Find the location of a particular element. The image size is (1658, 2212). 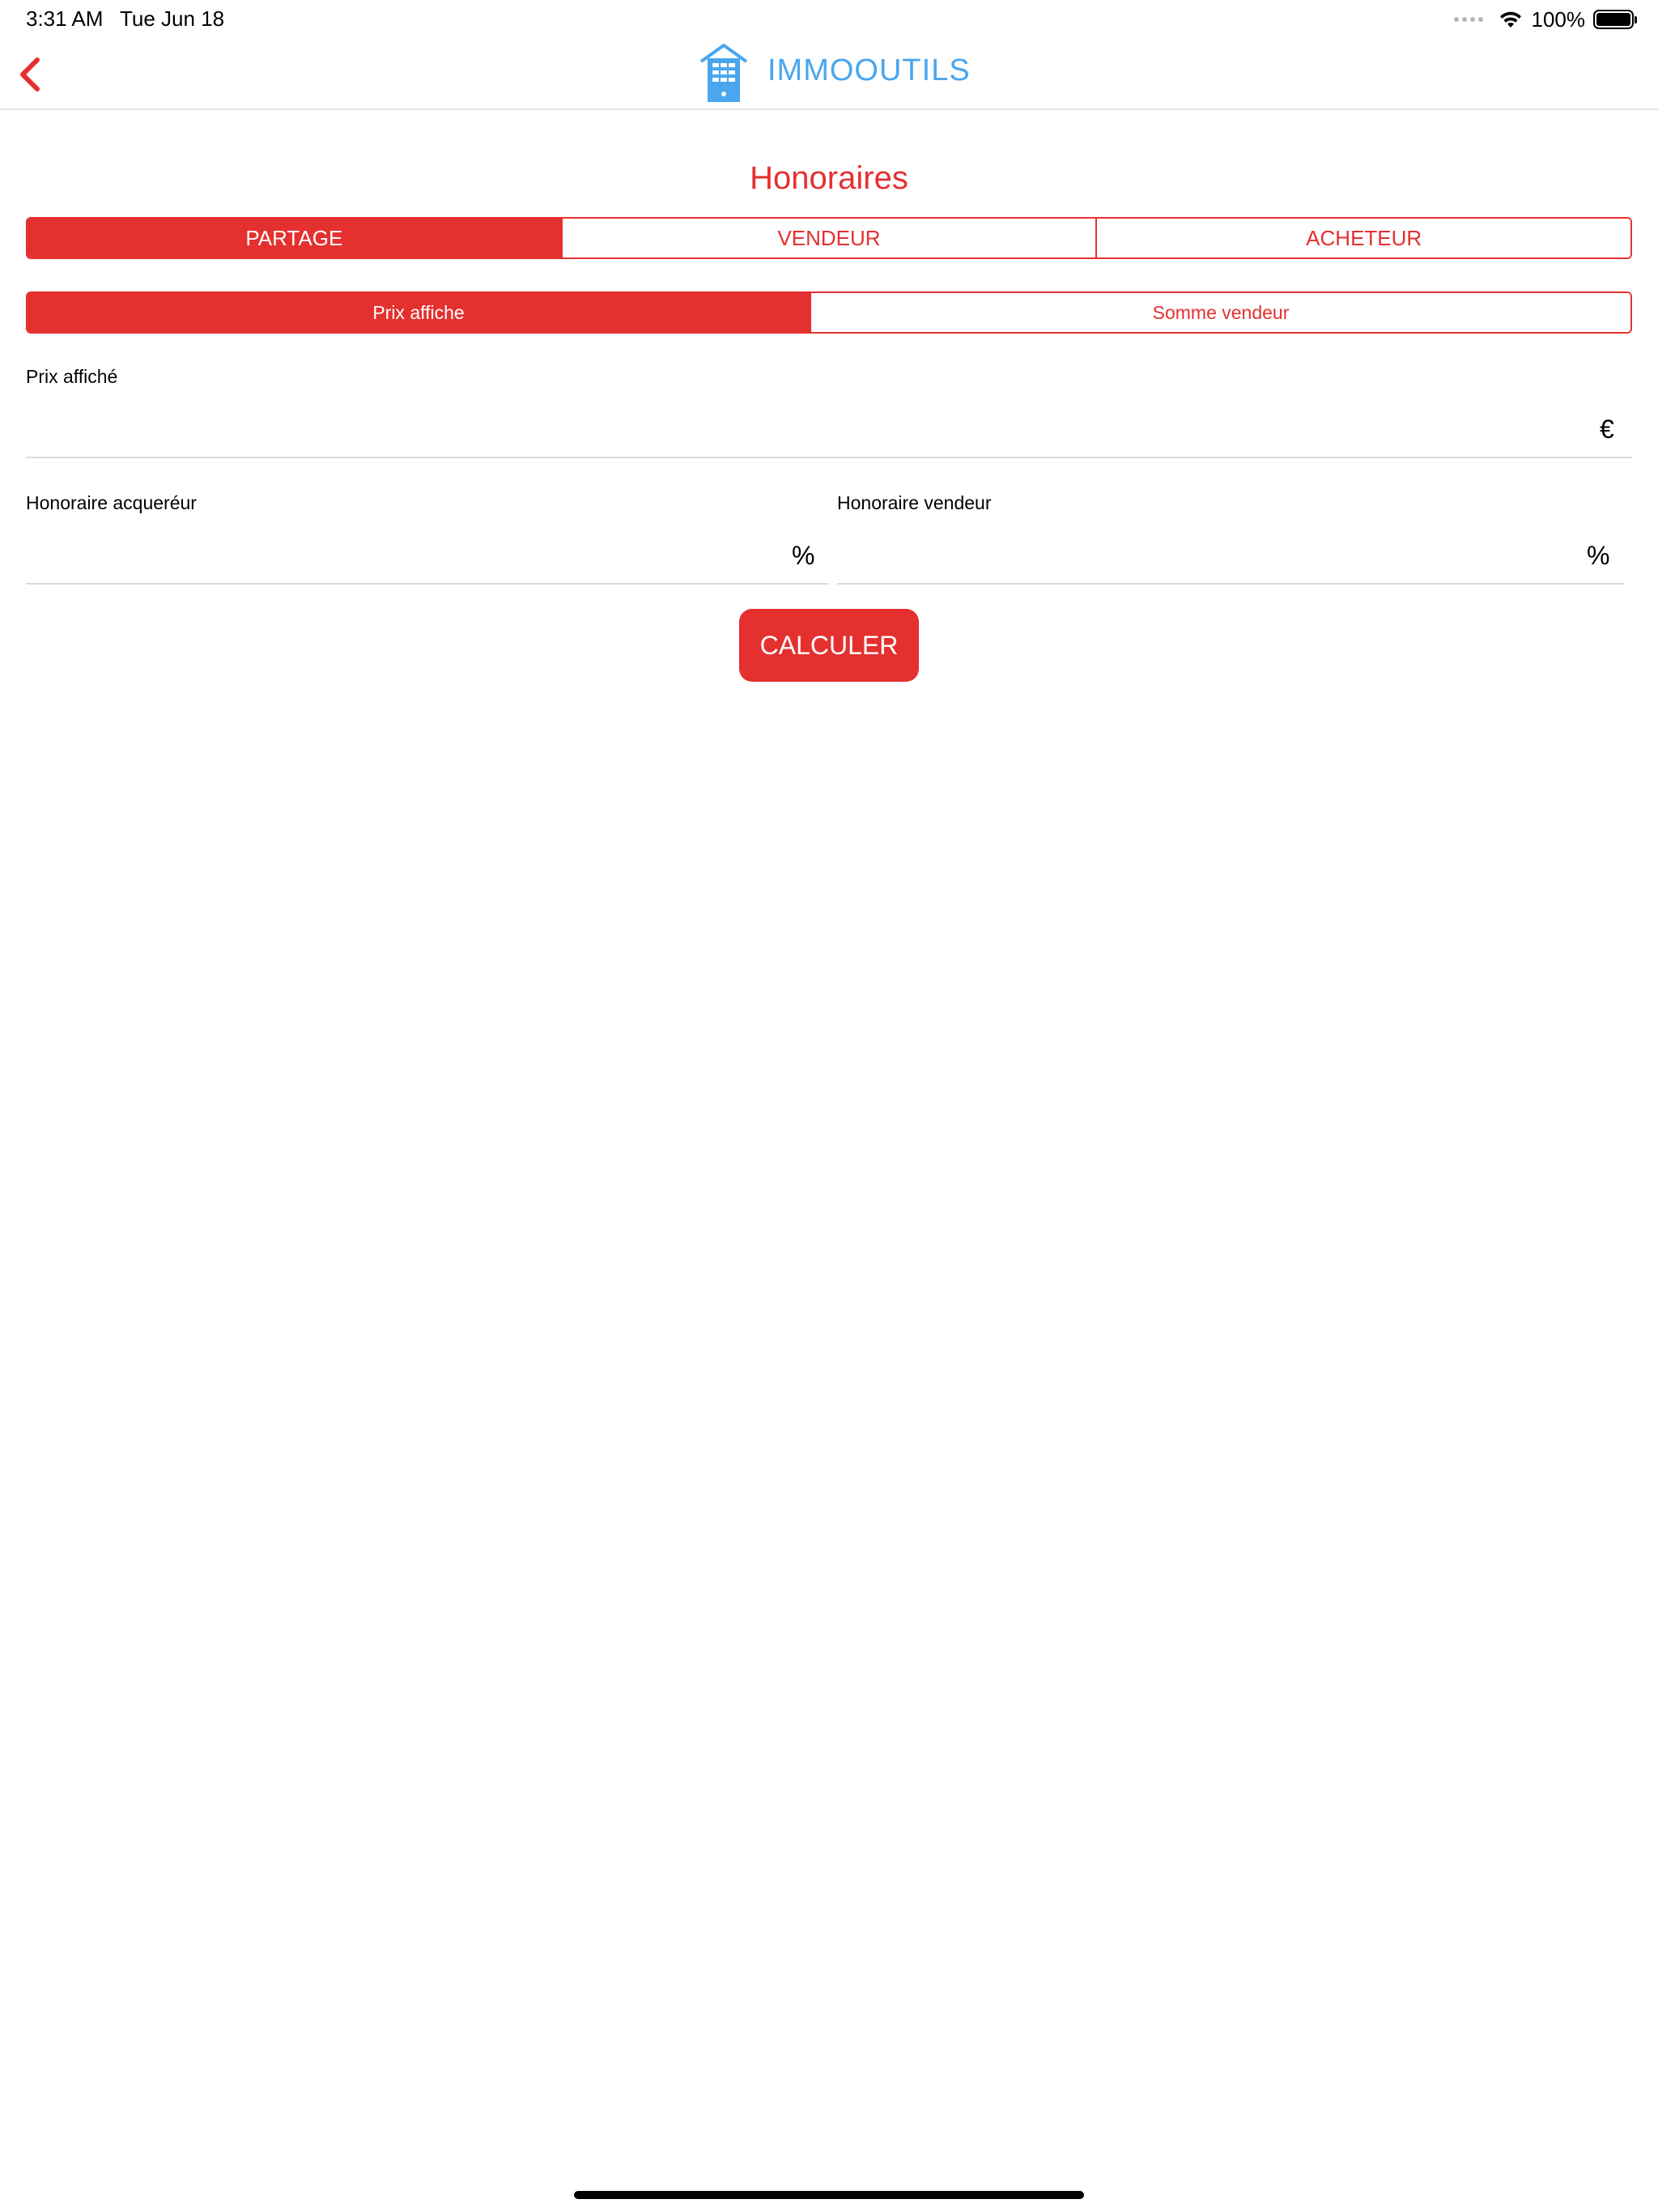

status-date: Tue Jun 18 is located at coordinates (172, 19).